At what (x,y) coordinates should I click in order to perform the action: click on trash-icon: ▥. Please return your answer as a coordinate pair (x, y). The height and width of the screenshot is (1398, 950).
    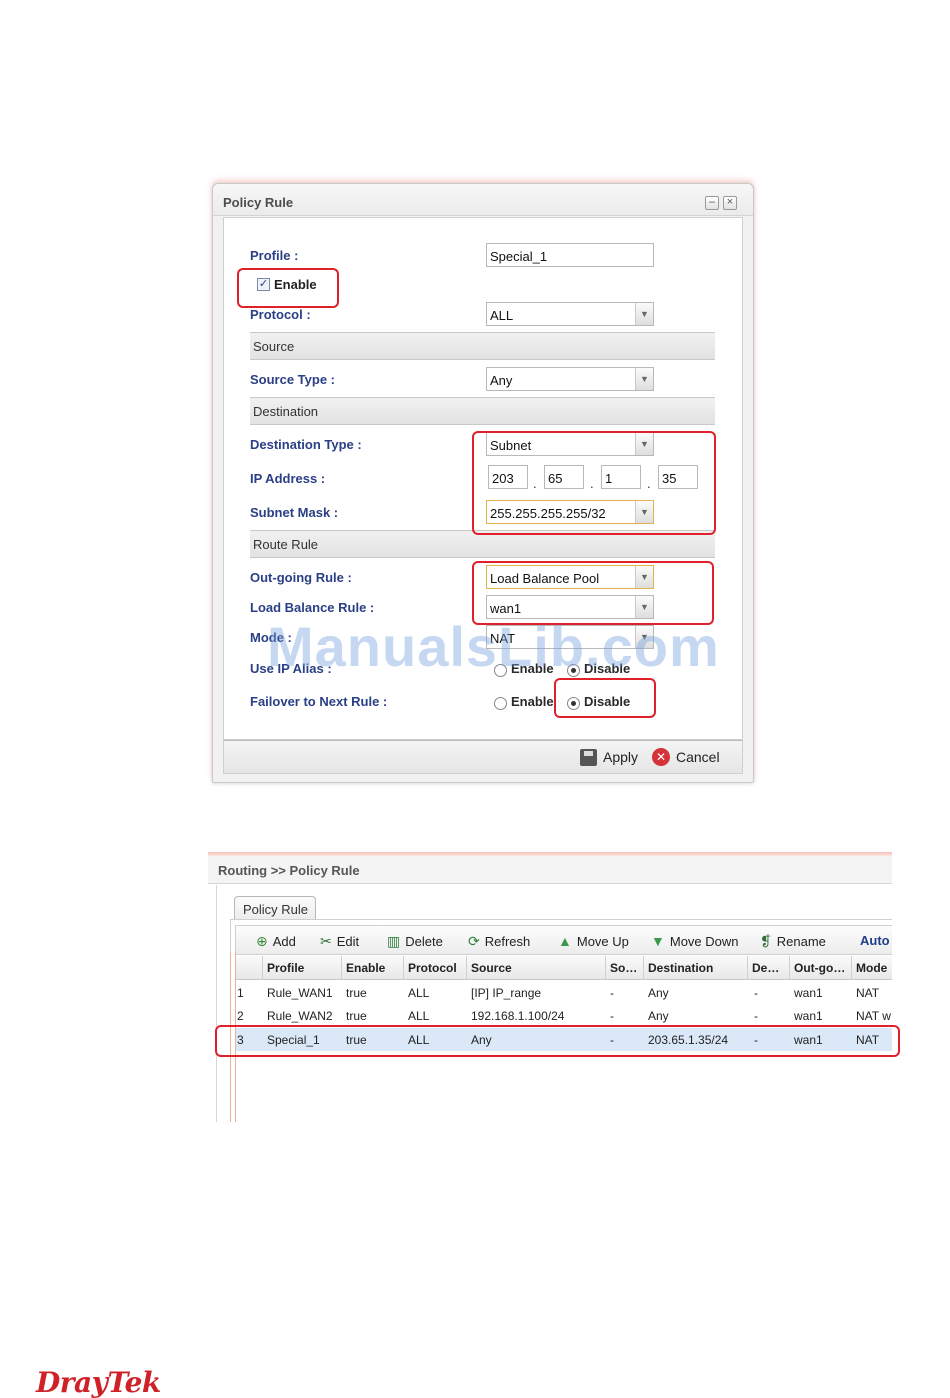
    Looking at the image, I should click on (394, 941).